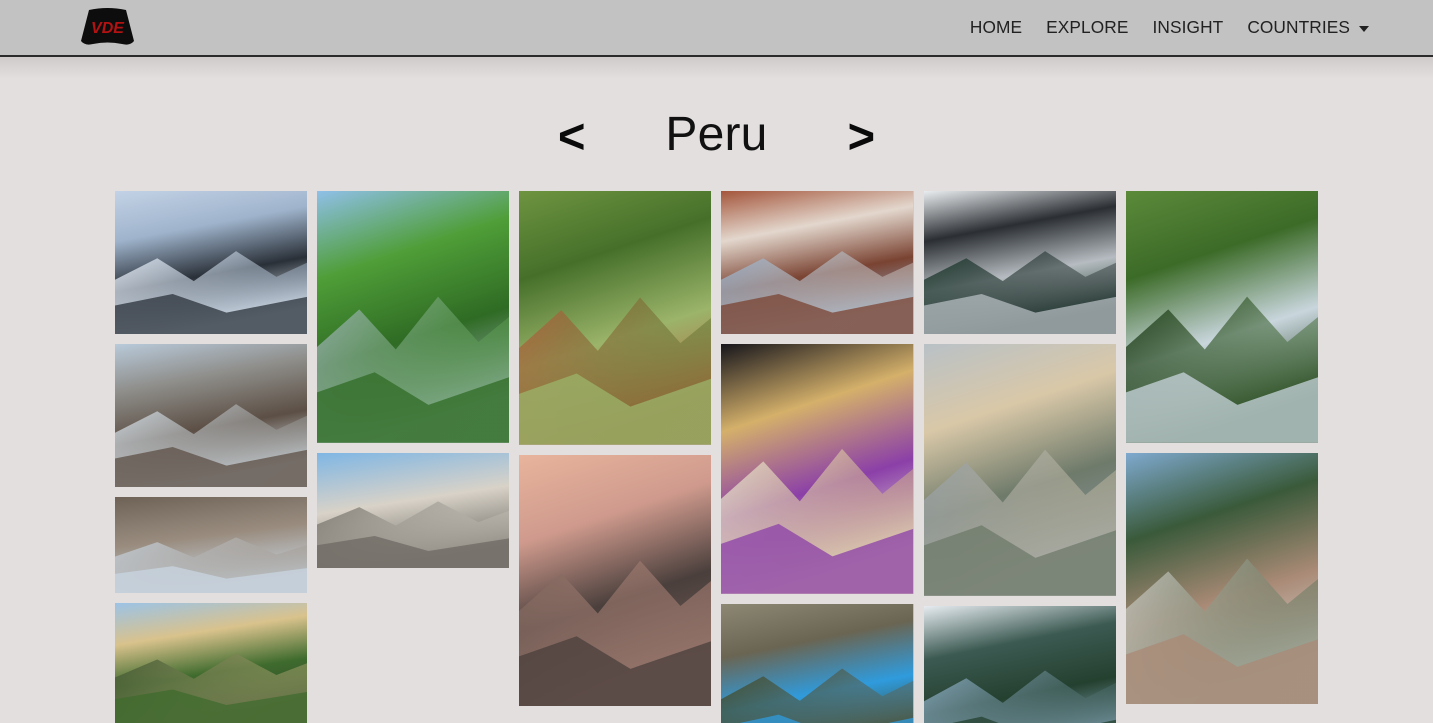  I want to click on nav-link-countries: COUNTRIES, so click(1308, 27).